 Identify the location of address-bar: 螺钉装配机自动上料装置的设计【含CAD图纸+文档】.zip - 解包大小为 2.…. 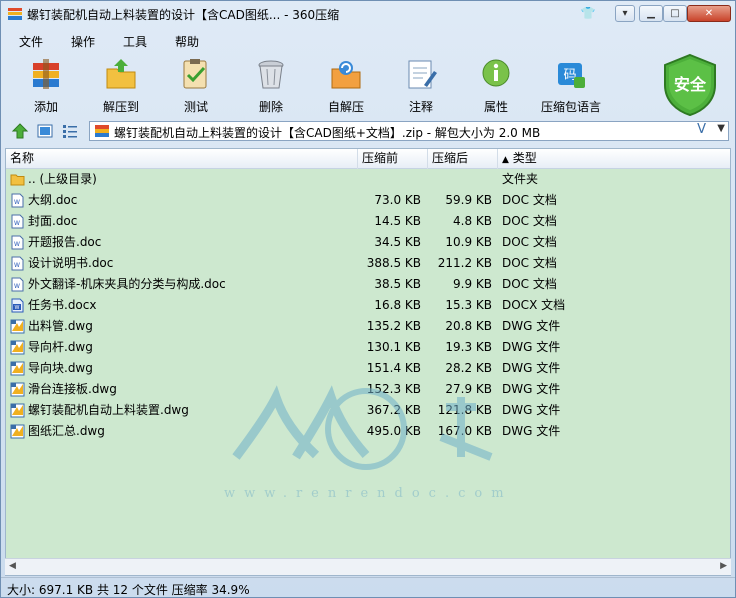
(368, 131).